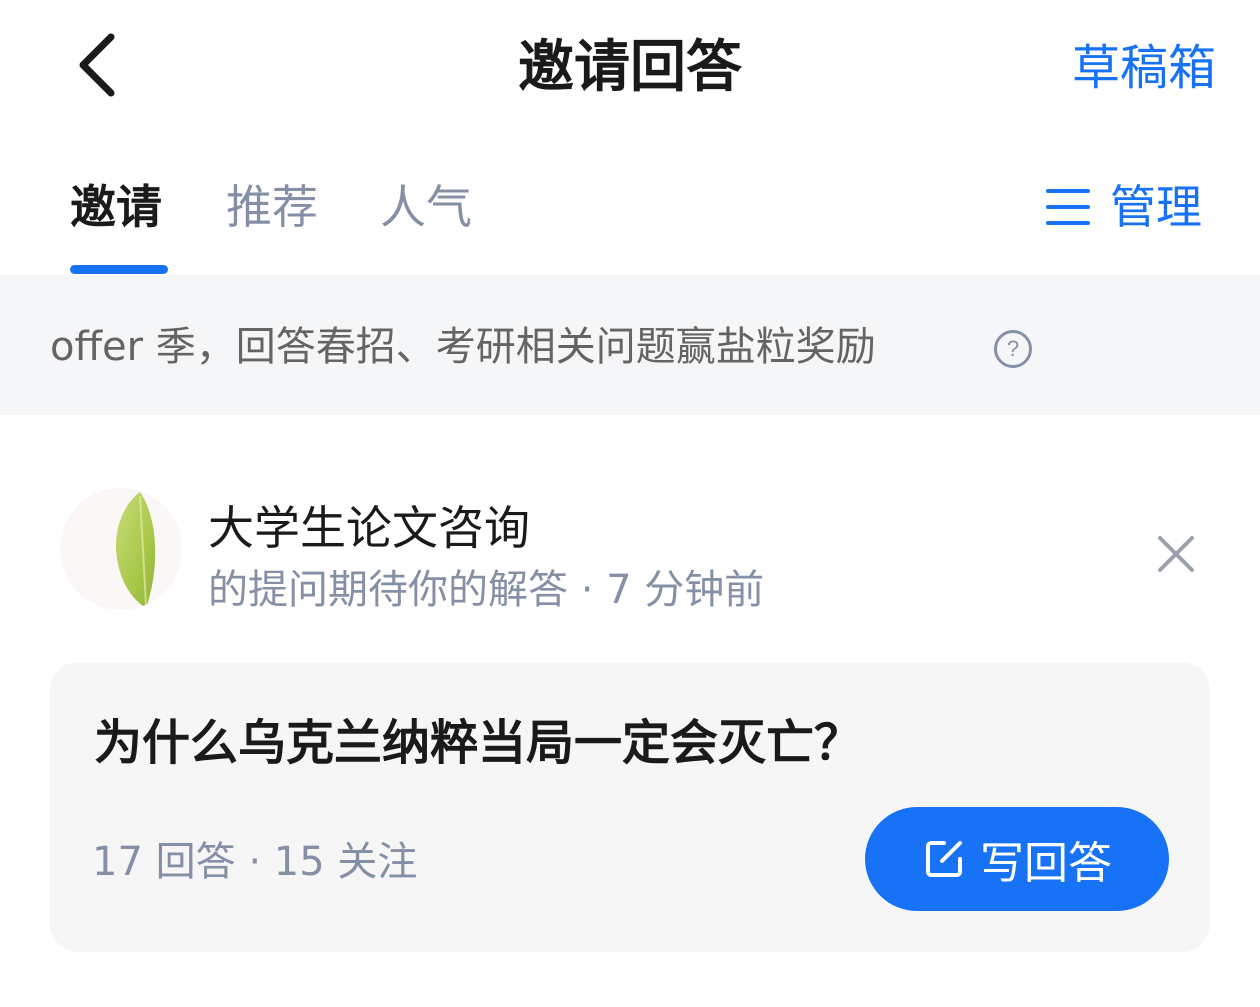  I want to click on active-tab-indicator, so click(119, 269).